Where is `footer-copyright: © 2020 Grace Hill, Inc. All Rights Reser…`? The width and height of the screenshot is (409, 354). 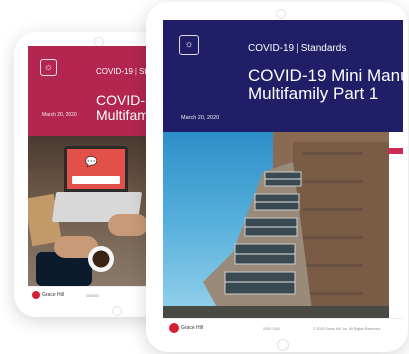
footer-copyright: © 2020 Grace Hill, Inc. All Rights Reser… is located at coordinates (347, 329).